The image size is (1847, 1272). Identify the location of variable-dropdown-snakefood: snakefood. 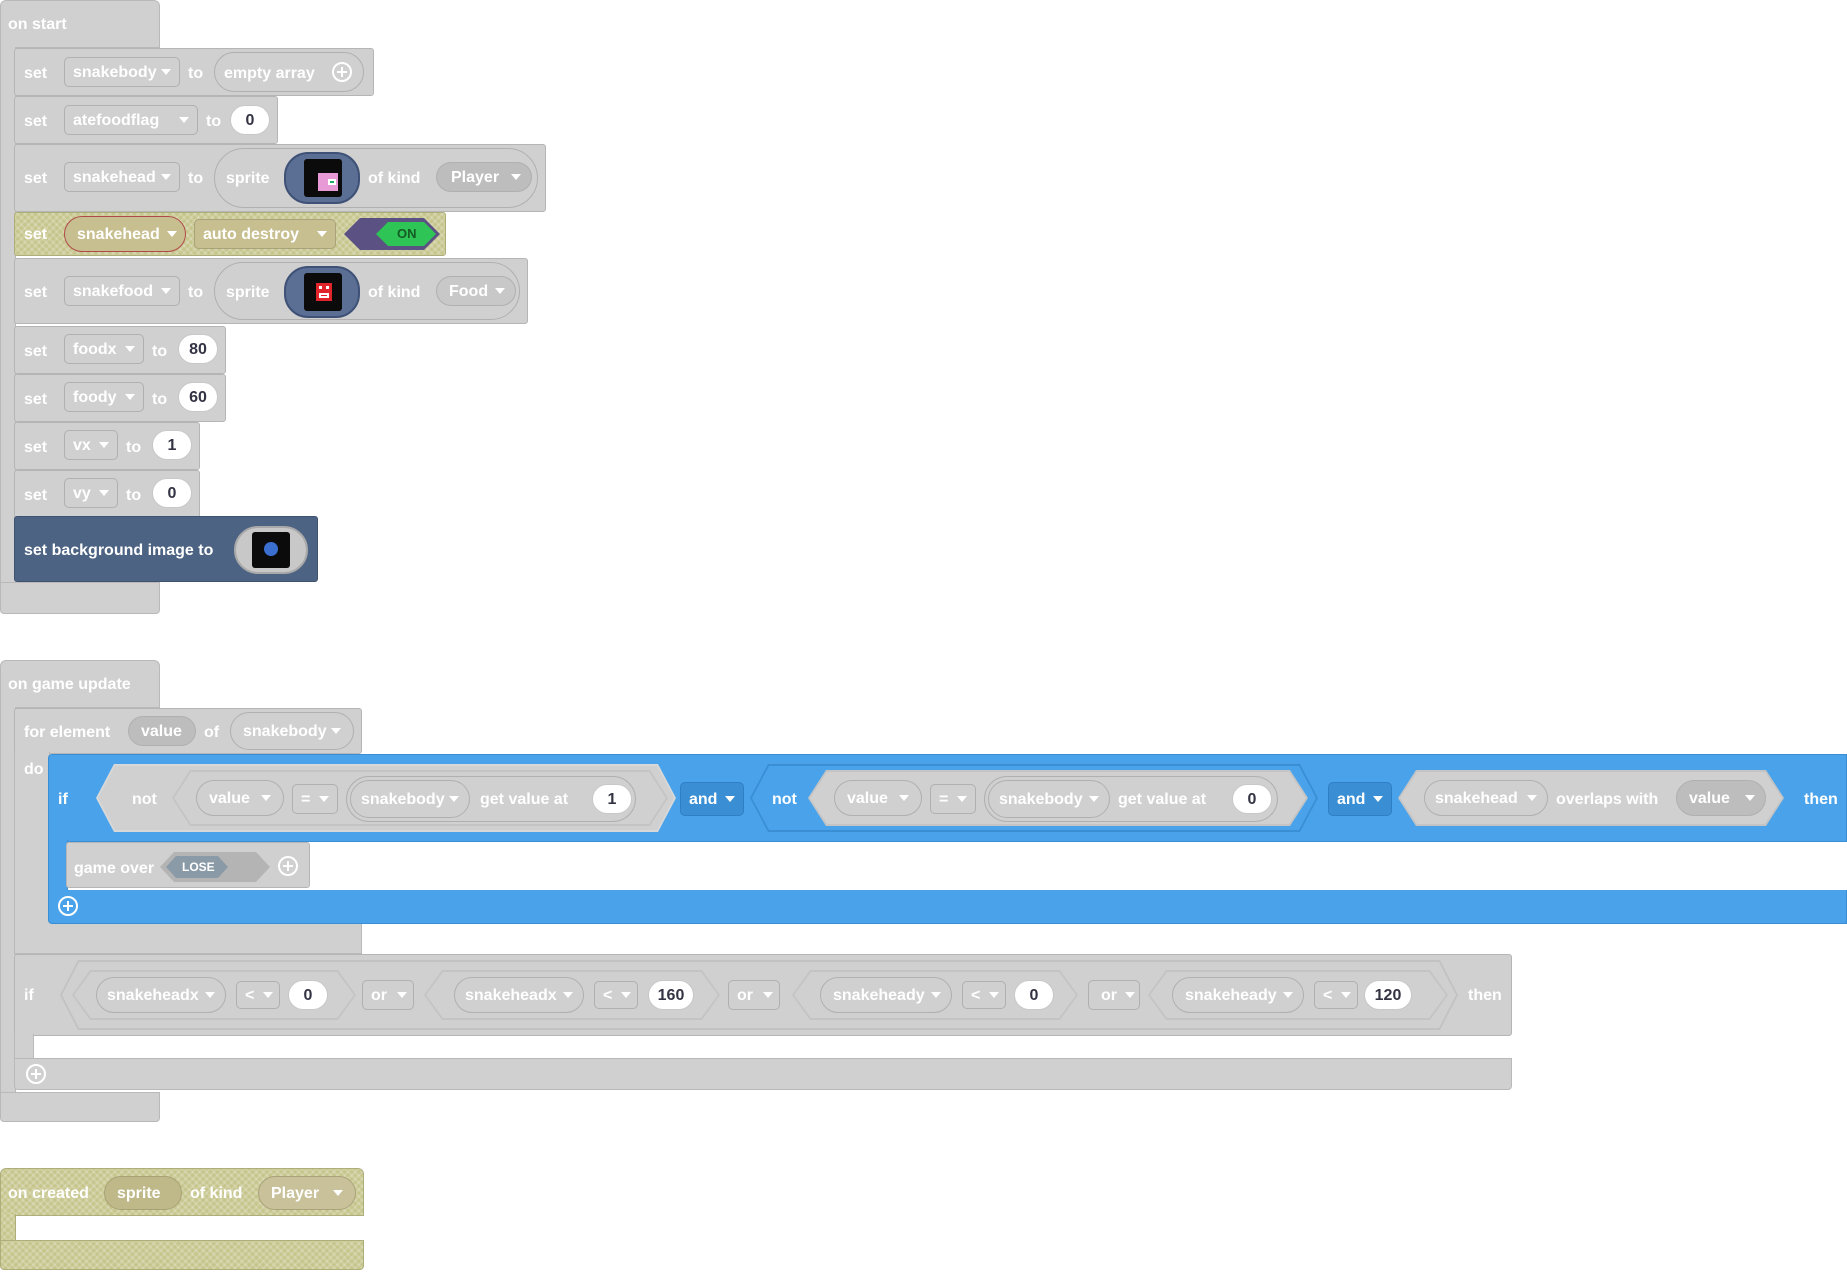
(122, 291).